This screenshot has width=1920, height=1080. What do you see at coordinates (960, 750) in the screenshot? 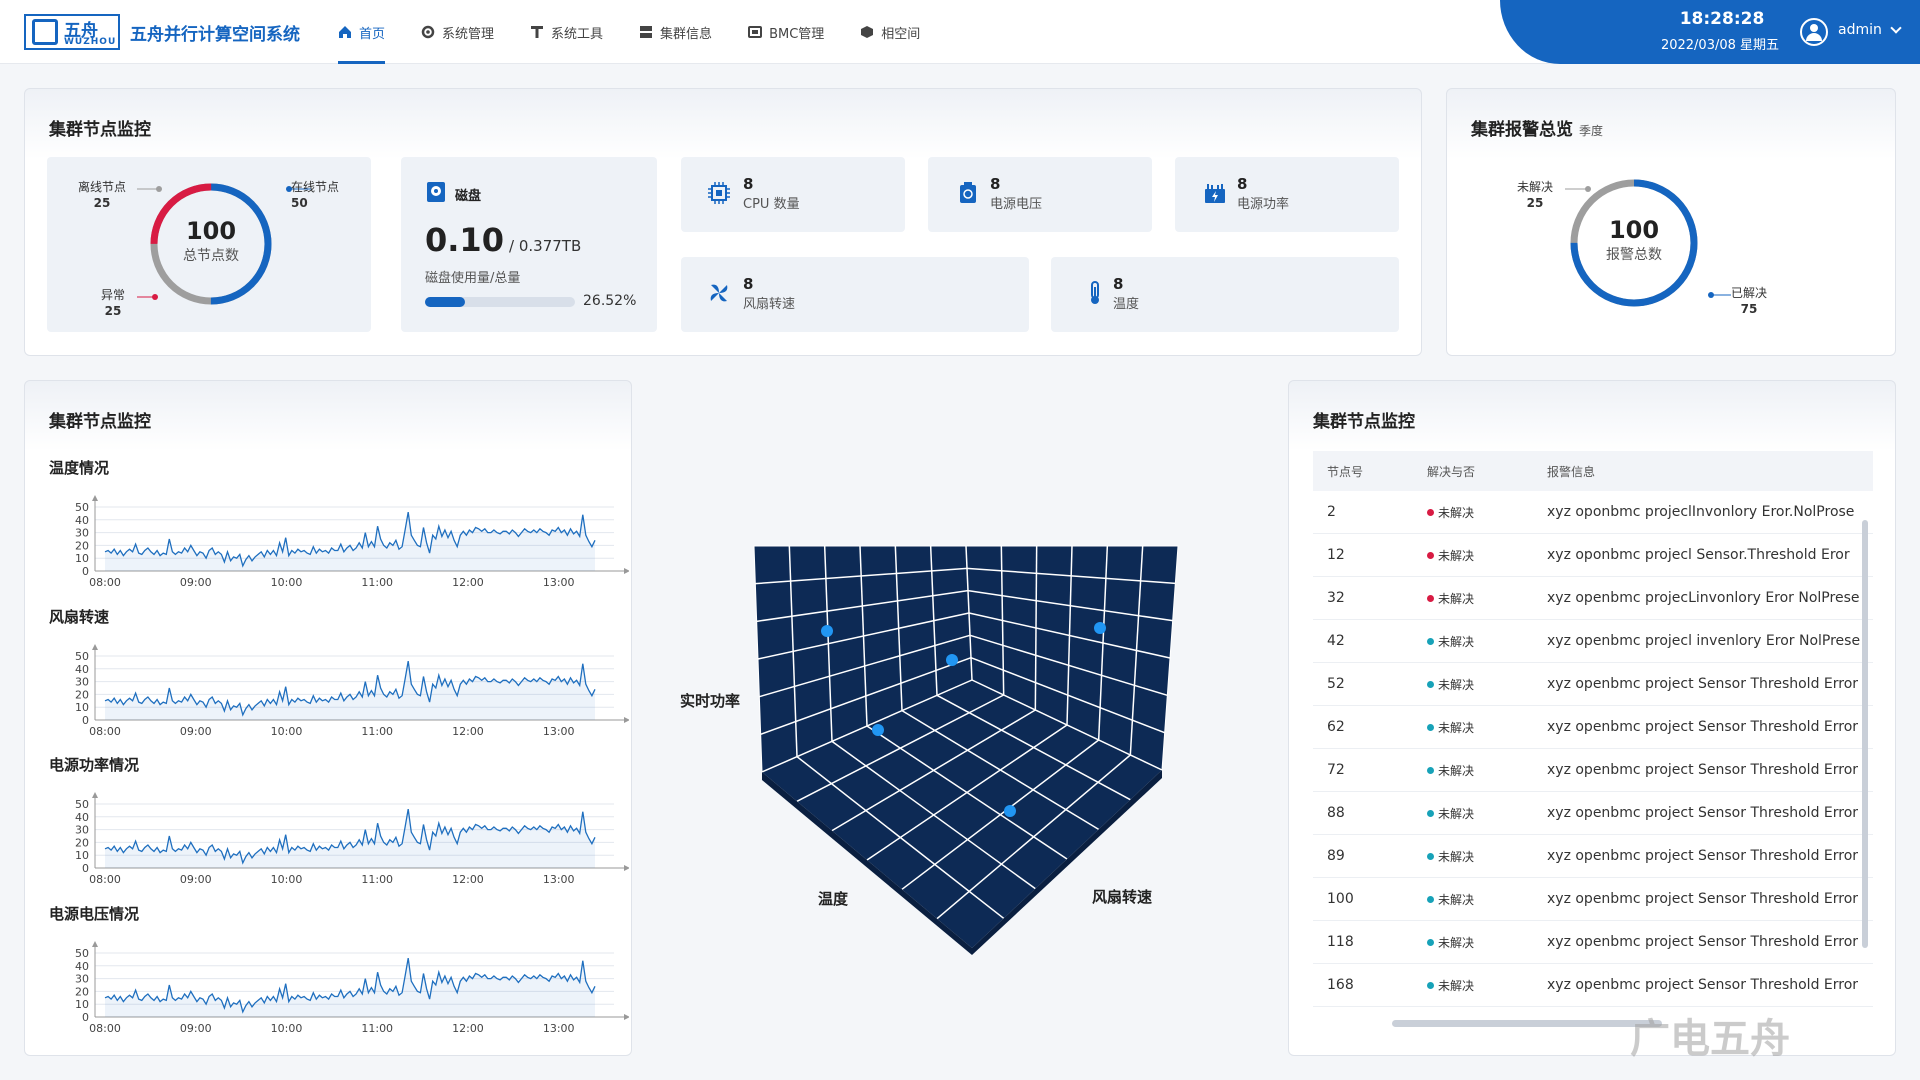
I see `3d-scatter-chart` at bounding box center [960, 750].